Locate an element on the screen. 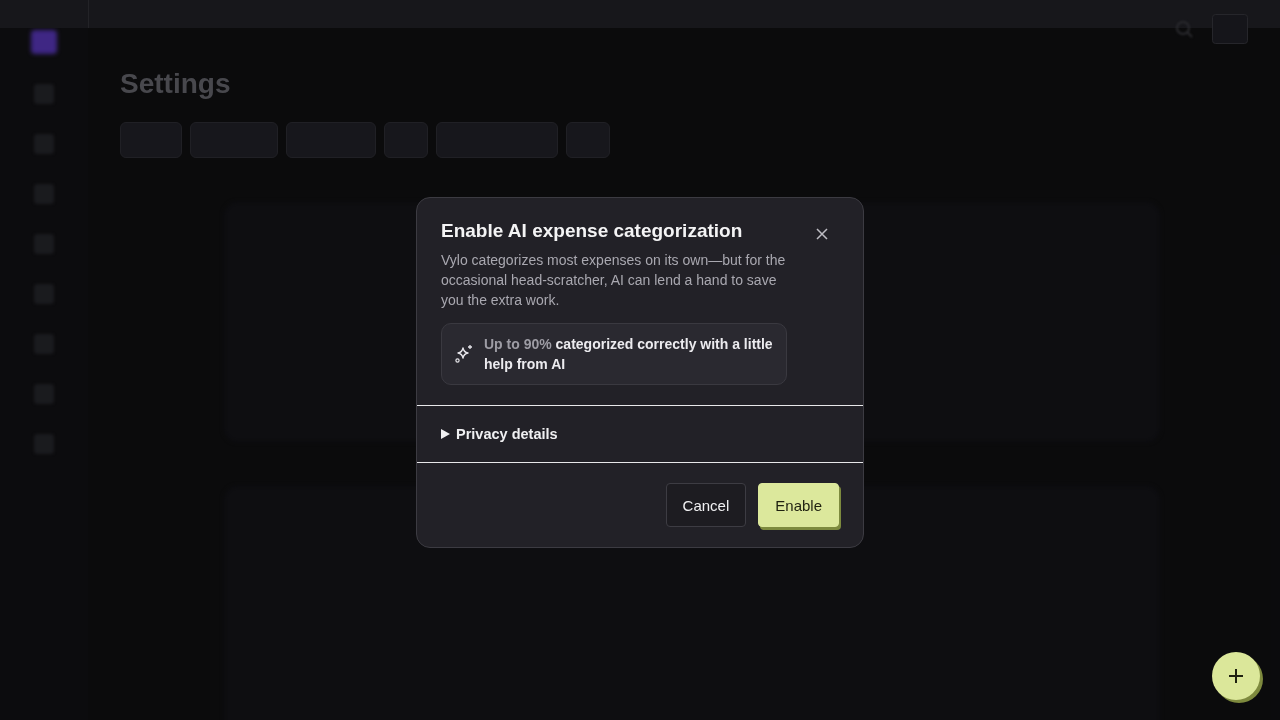 Image resolution: width=1280 pixels, height=720 pixels. logo-icon is located at coordinates (44, 42).